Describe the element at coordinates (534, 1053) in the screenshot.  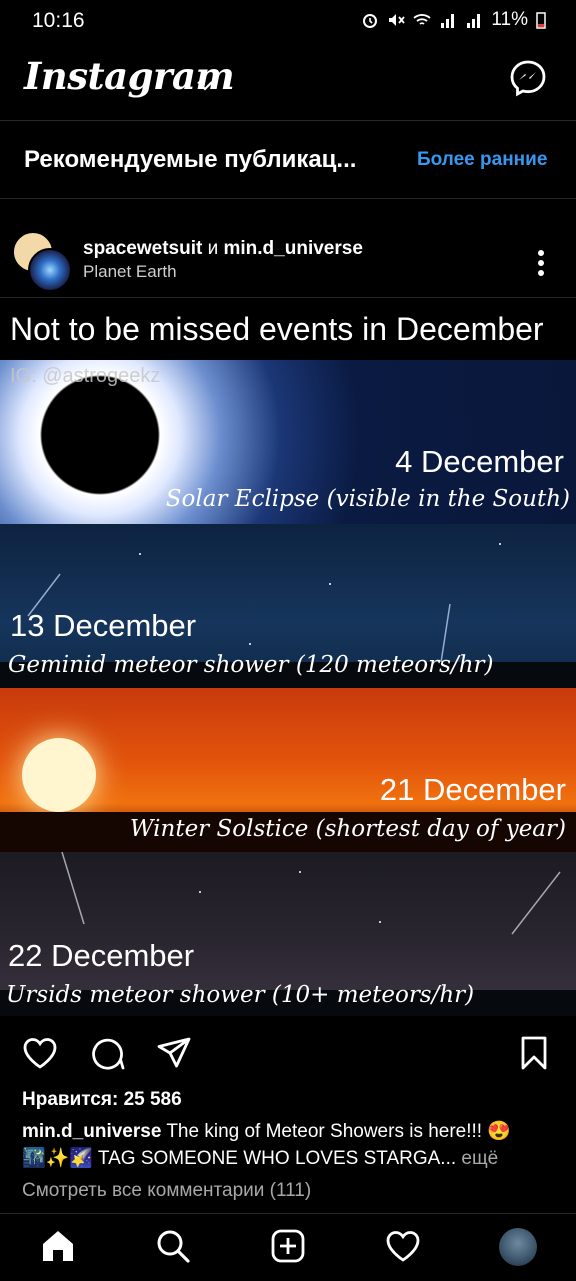
I see `save-bookmark-icon` at that location.